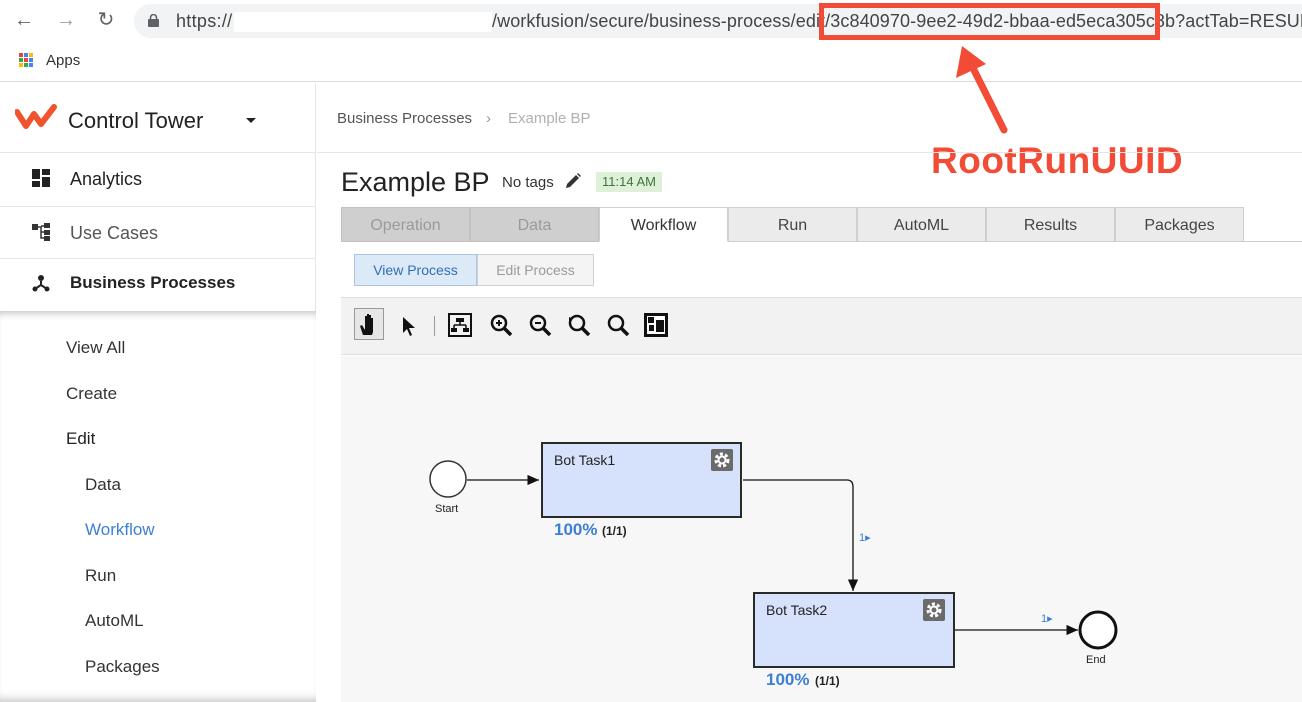  What do you see at coordinates (153, 20) in the screenshot?
I see `lock-icon` at bounding box center [153, 20].